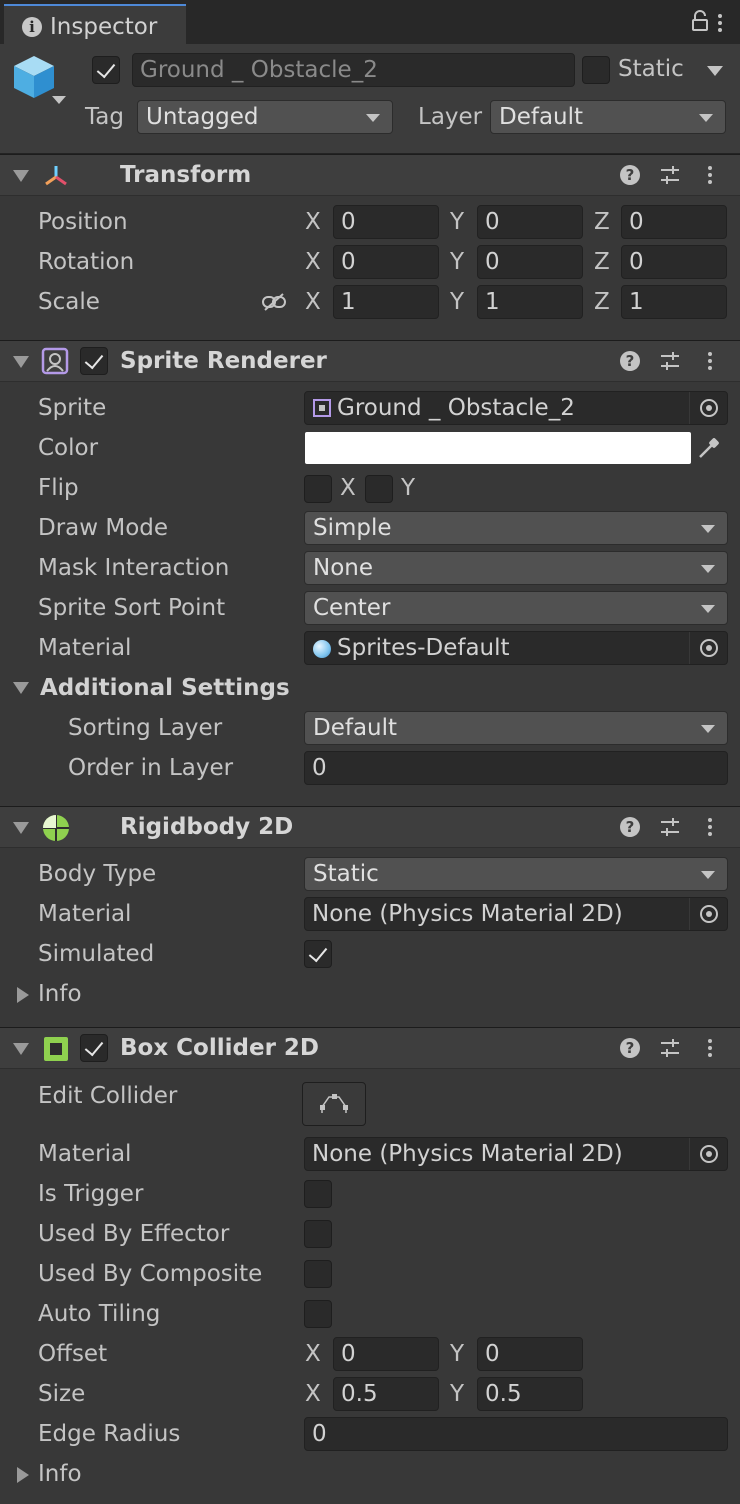  I want to click on rigidbody-header: Rigidbody 2D ?, so click(370, 827).